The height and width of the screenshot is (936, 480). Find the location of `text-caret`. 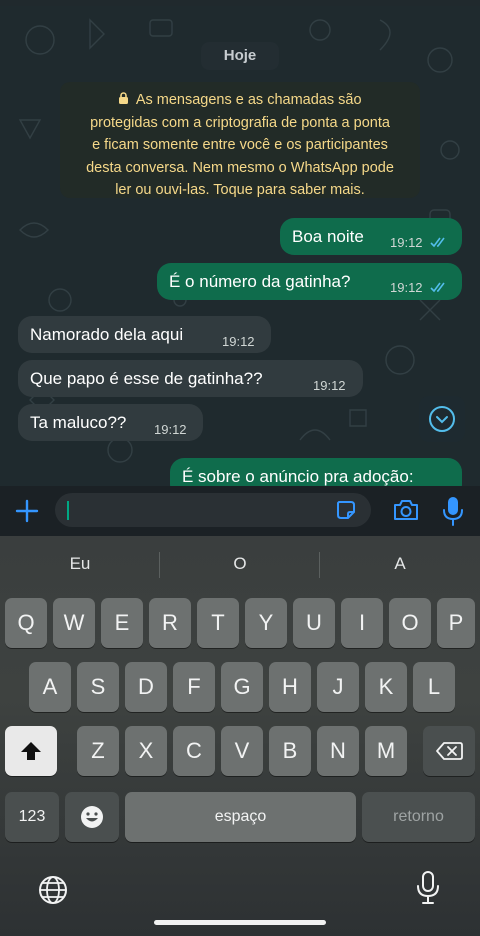

text-caret is located at coordinates (68, 510).